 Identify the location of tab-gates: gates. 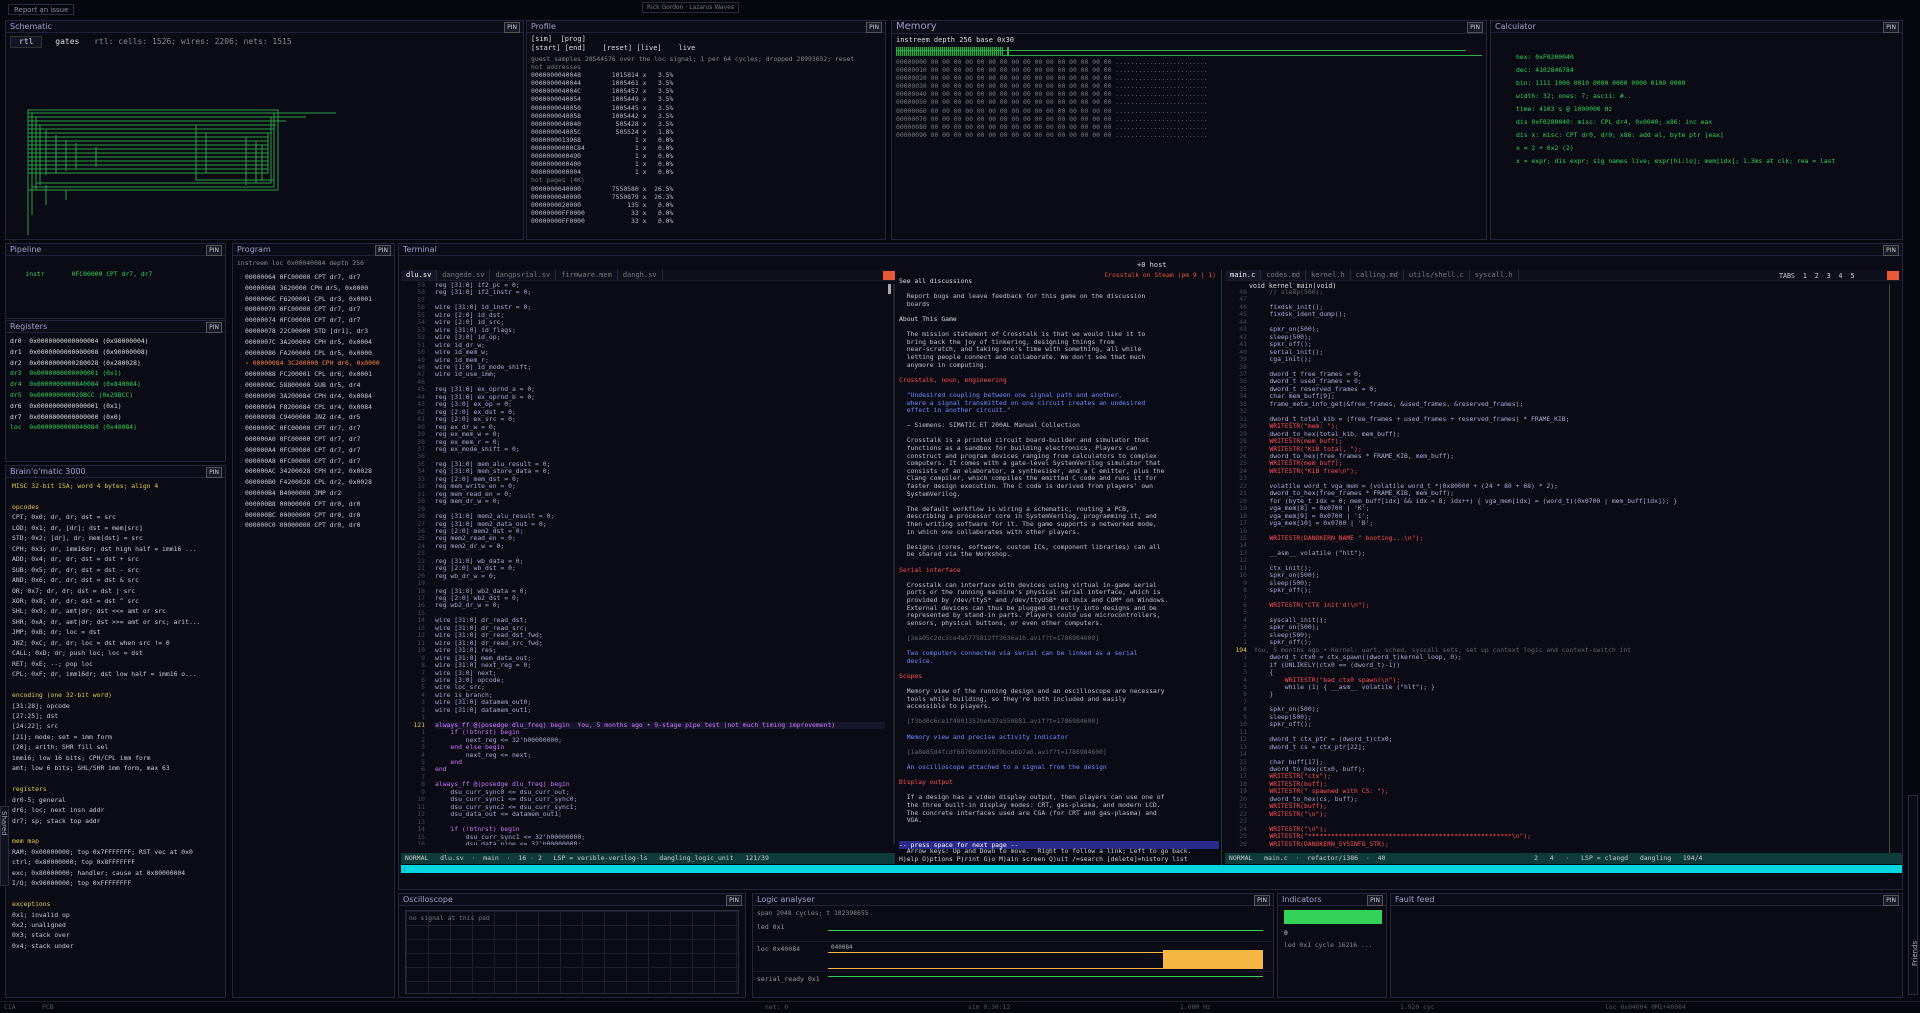
(67, 42).